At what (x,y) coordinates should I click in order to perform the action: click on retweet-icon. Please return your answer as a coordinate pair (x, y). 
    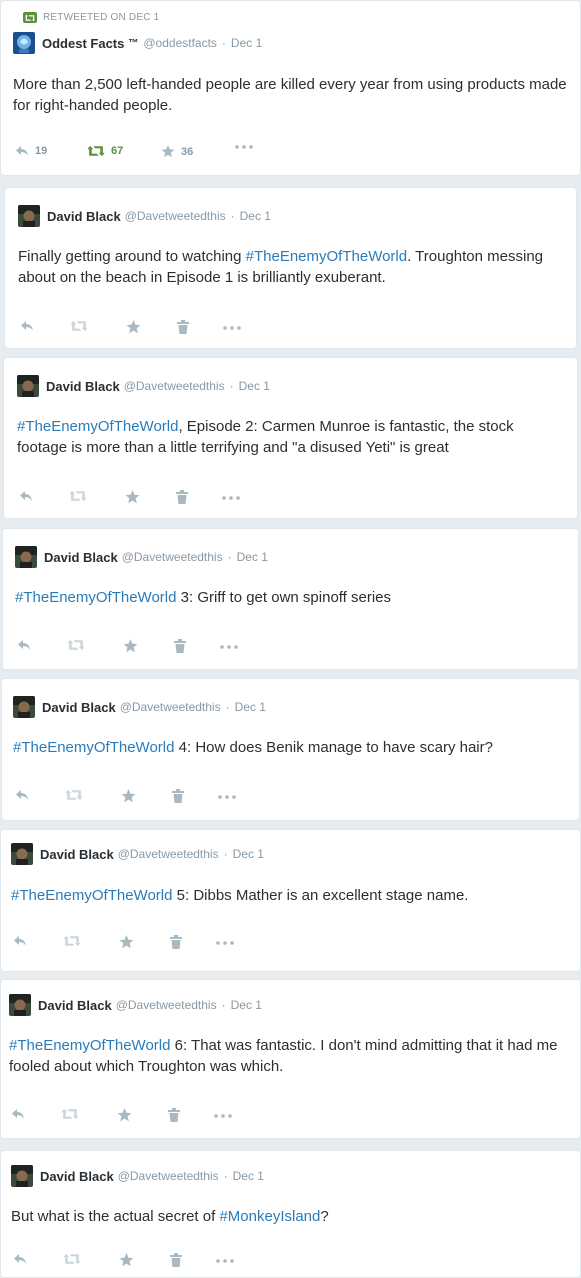
    Looking at the image, I should click on (70, 1114).